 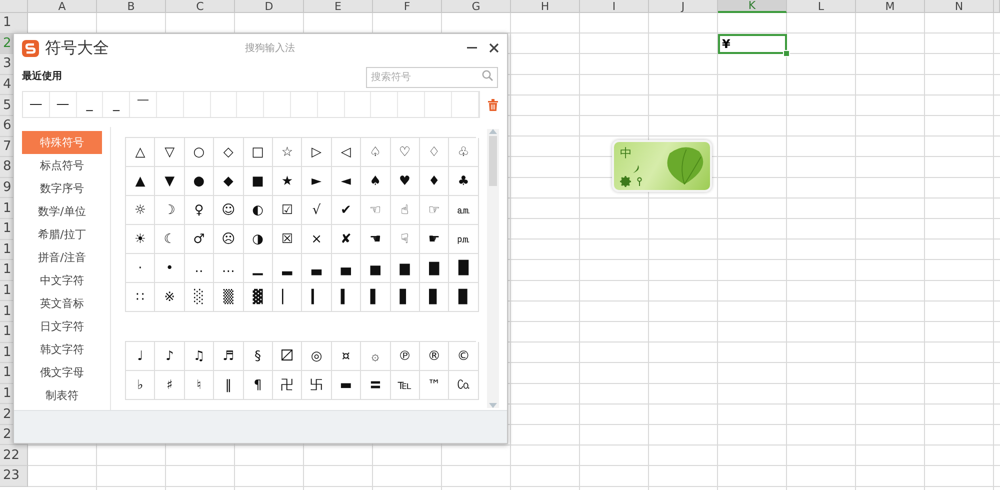 What do you see at coordinates (287, 239) in the screenshot?
I see `symbol-key: ☒` at bounding box center [287, 239].